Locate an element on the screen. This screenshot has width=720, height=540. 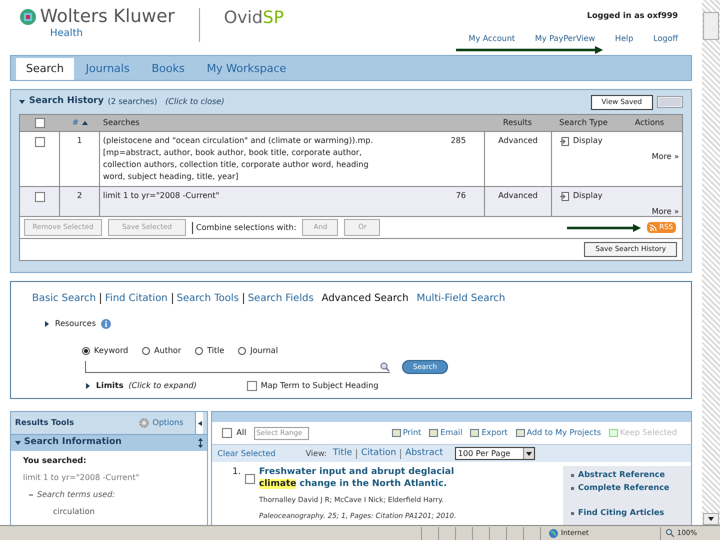
search-count: (2 searches) is located at coordinates (133, 102).